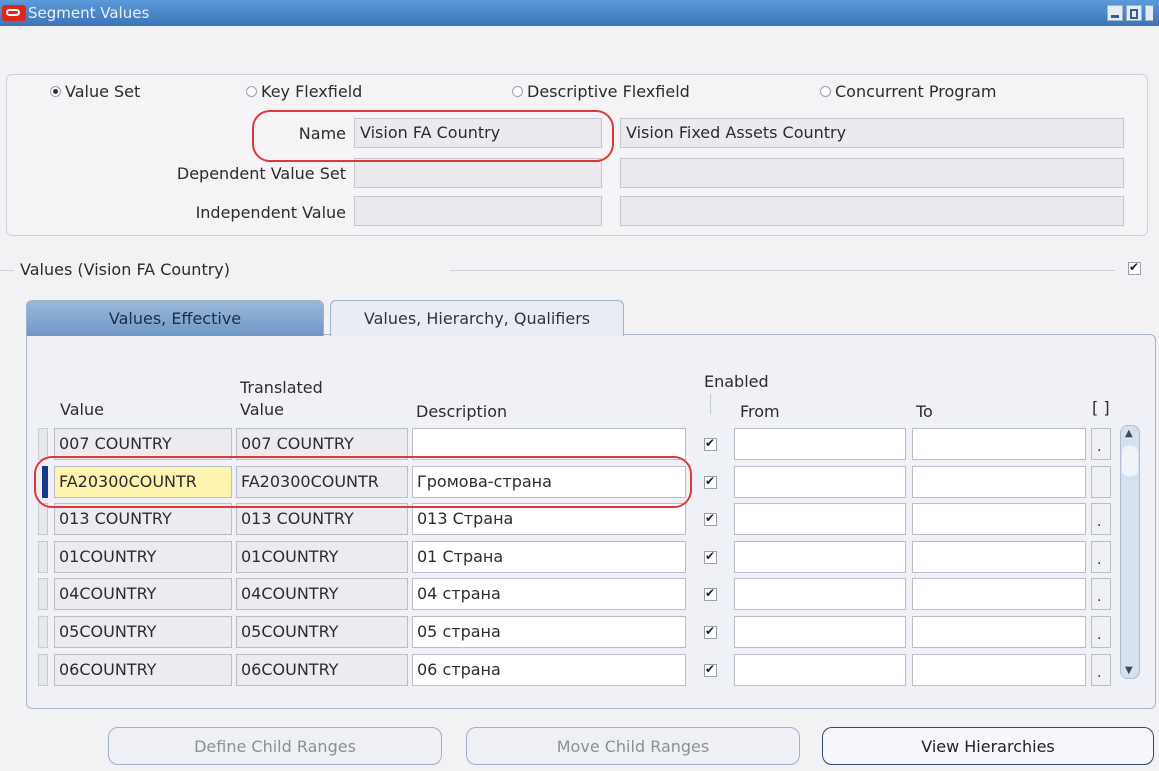 The image size is (1159, 771). I want to click on oracle-logo-icon, so click(14, 13).